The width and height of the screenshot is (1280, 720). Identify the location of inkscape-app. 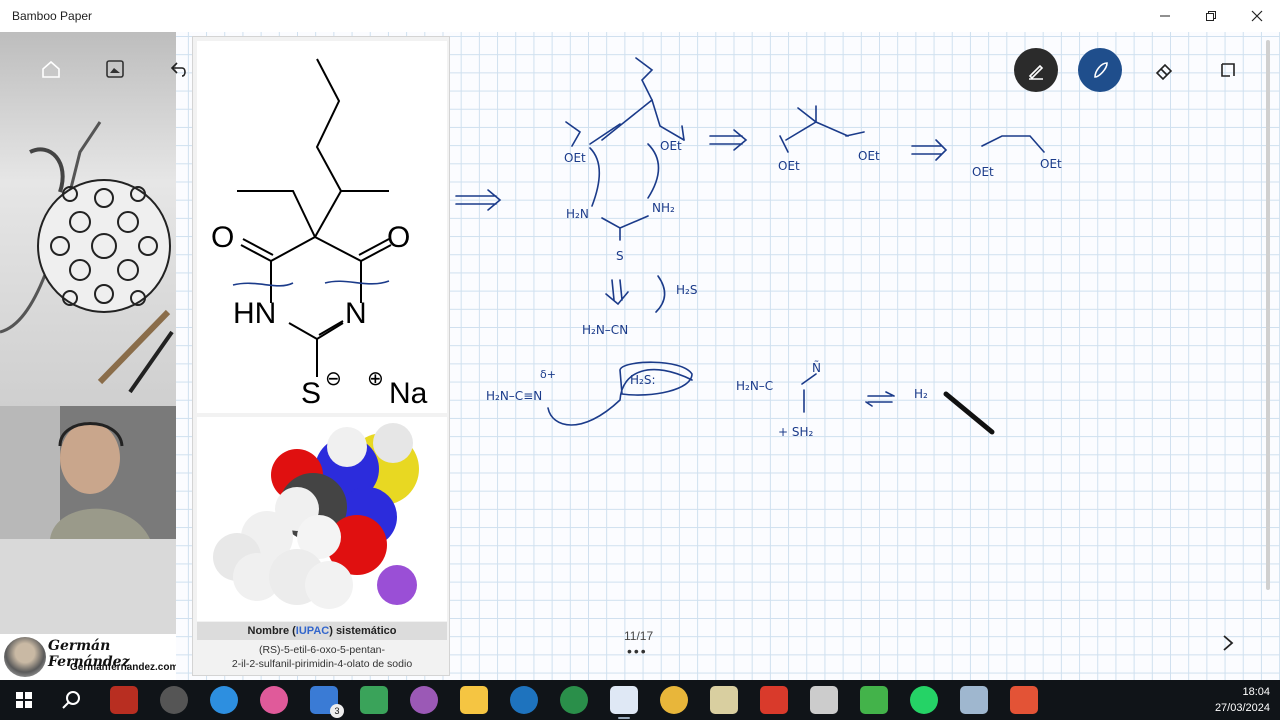
(824, 700).